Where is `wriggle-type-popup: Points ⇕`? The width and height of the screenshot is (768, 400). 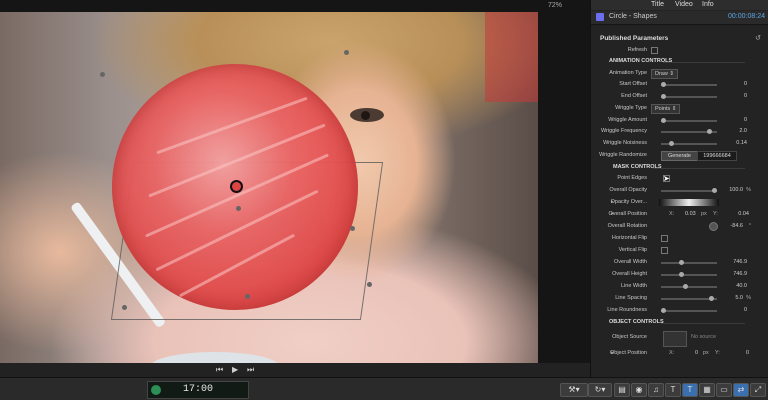 wriggle-type-popup: Points ⇕ is located at coordinates (666, 109).